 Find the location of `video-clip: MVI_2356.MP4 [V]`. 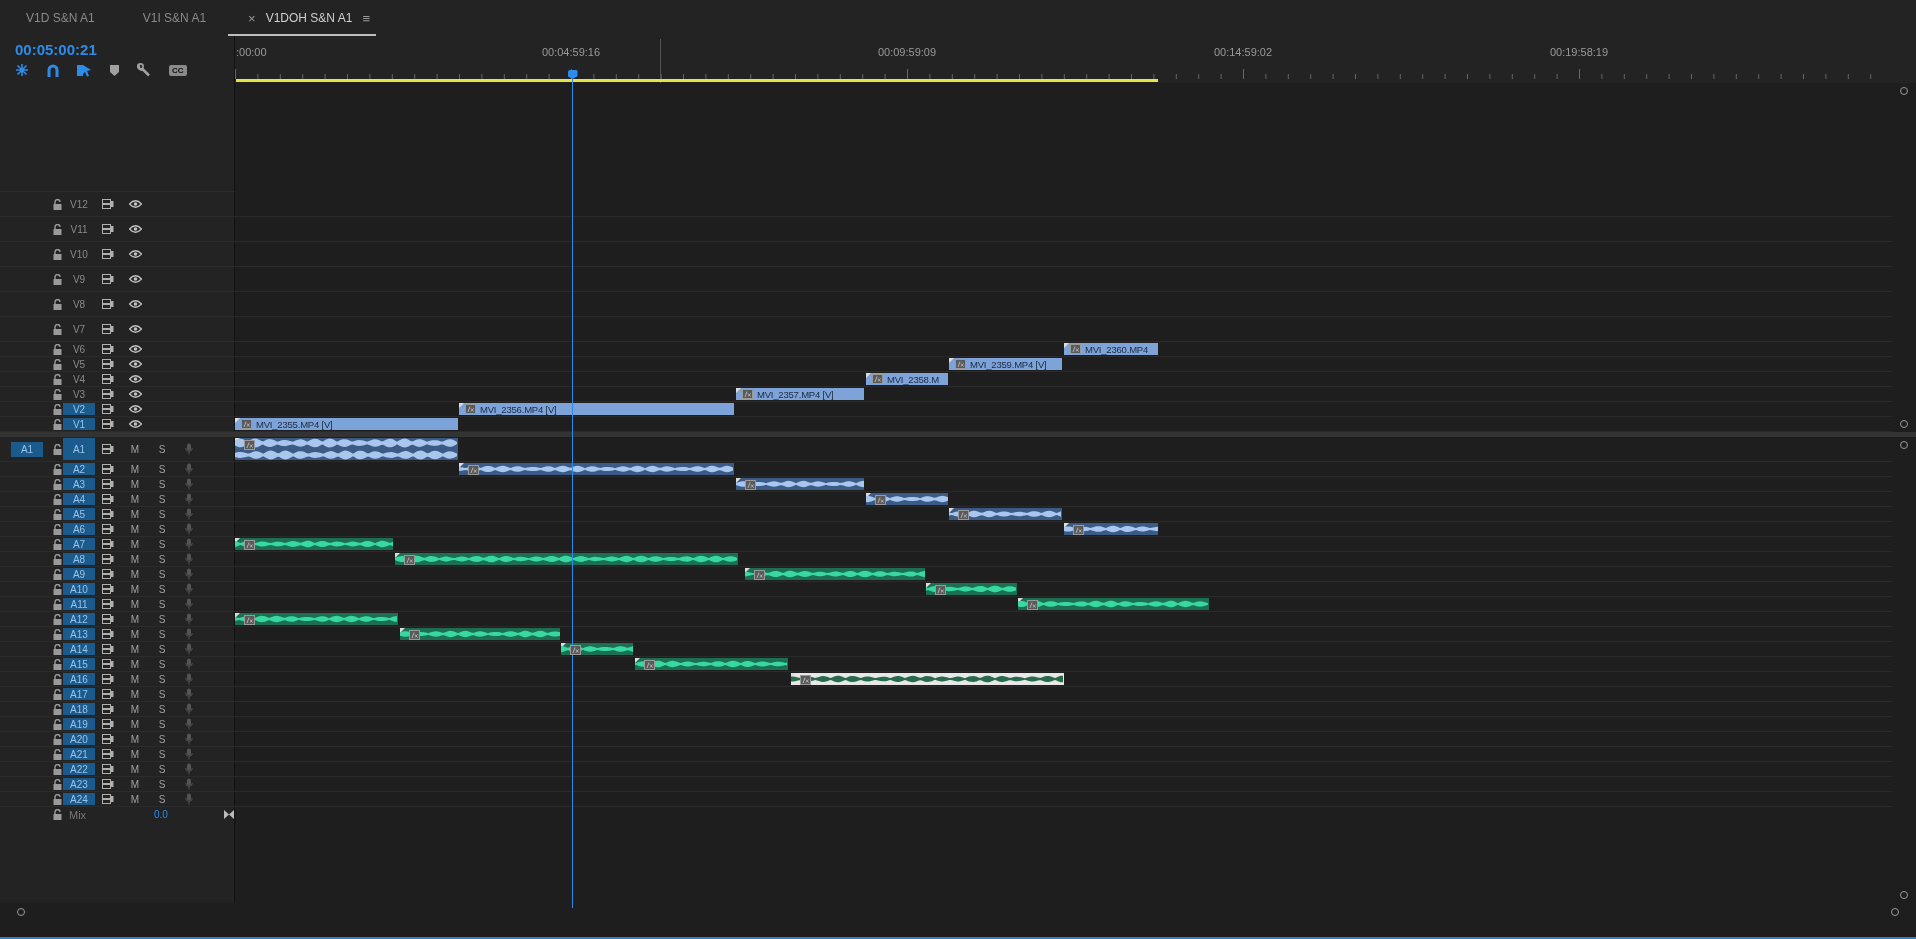

video-clip: MVI_2356.MP4 [V] is located at coordinates (596, 409).